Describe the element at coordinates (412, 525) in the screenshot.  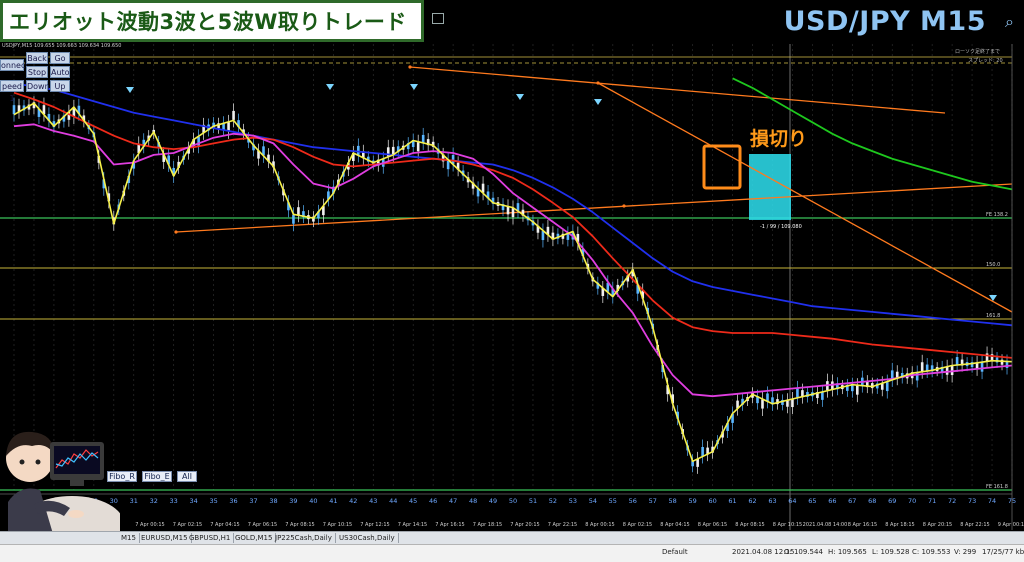
I see `time-label: 7 Apr 14:15` at that location.